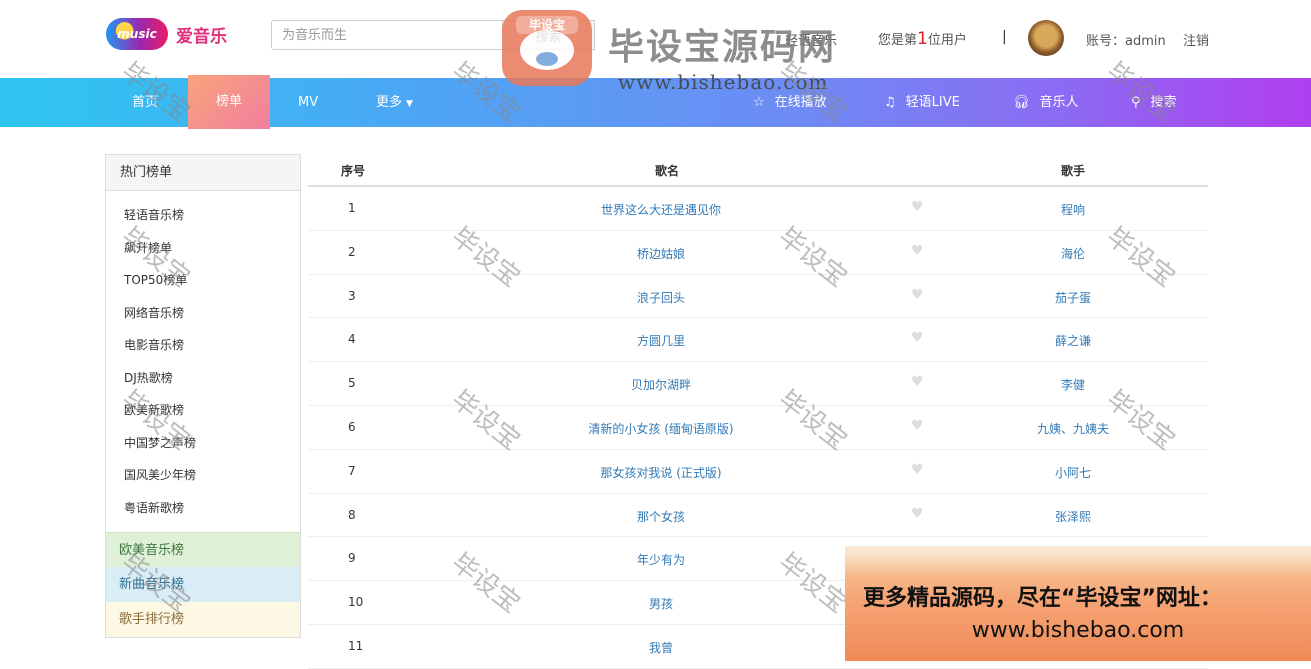  What do you see at coordinates (667, 171) in the screenshot?
I see `header-song: 歌名` at bounding box center [667, 171].